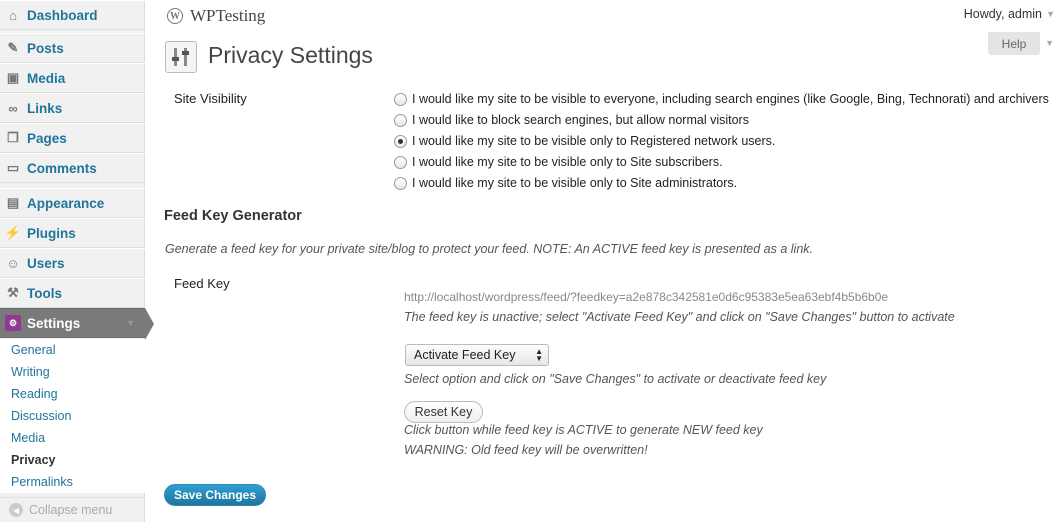  I want to click on active-pointer, so click(149, 324).